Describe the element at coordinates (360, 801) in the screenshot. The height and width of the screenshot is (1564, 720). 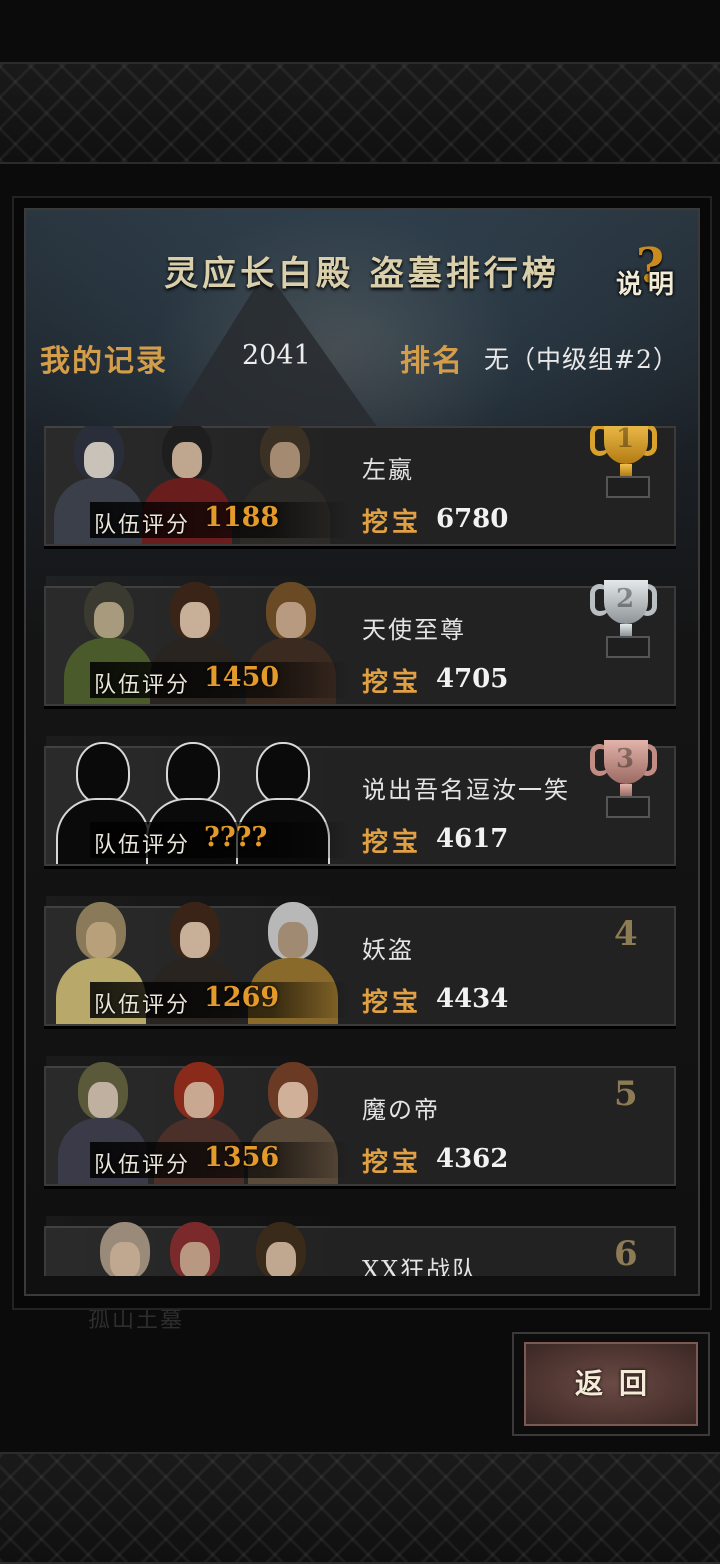
I see `leaderboard-entry: 队伍评分 ???? 说出吾名逗汝一笑 挖宝 4617 3` at that location.